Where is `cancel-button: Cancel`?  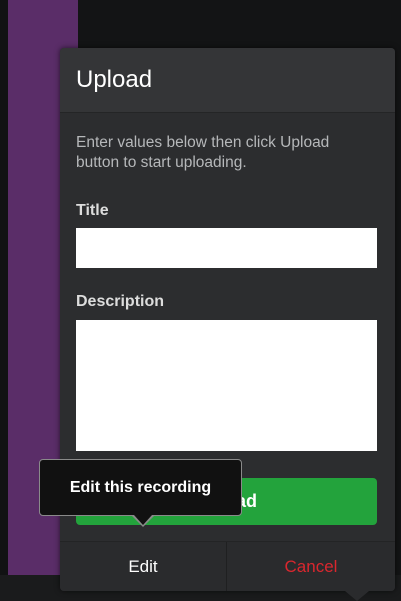
cancel-button: Cancel is located at coordinates (311, 566).